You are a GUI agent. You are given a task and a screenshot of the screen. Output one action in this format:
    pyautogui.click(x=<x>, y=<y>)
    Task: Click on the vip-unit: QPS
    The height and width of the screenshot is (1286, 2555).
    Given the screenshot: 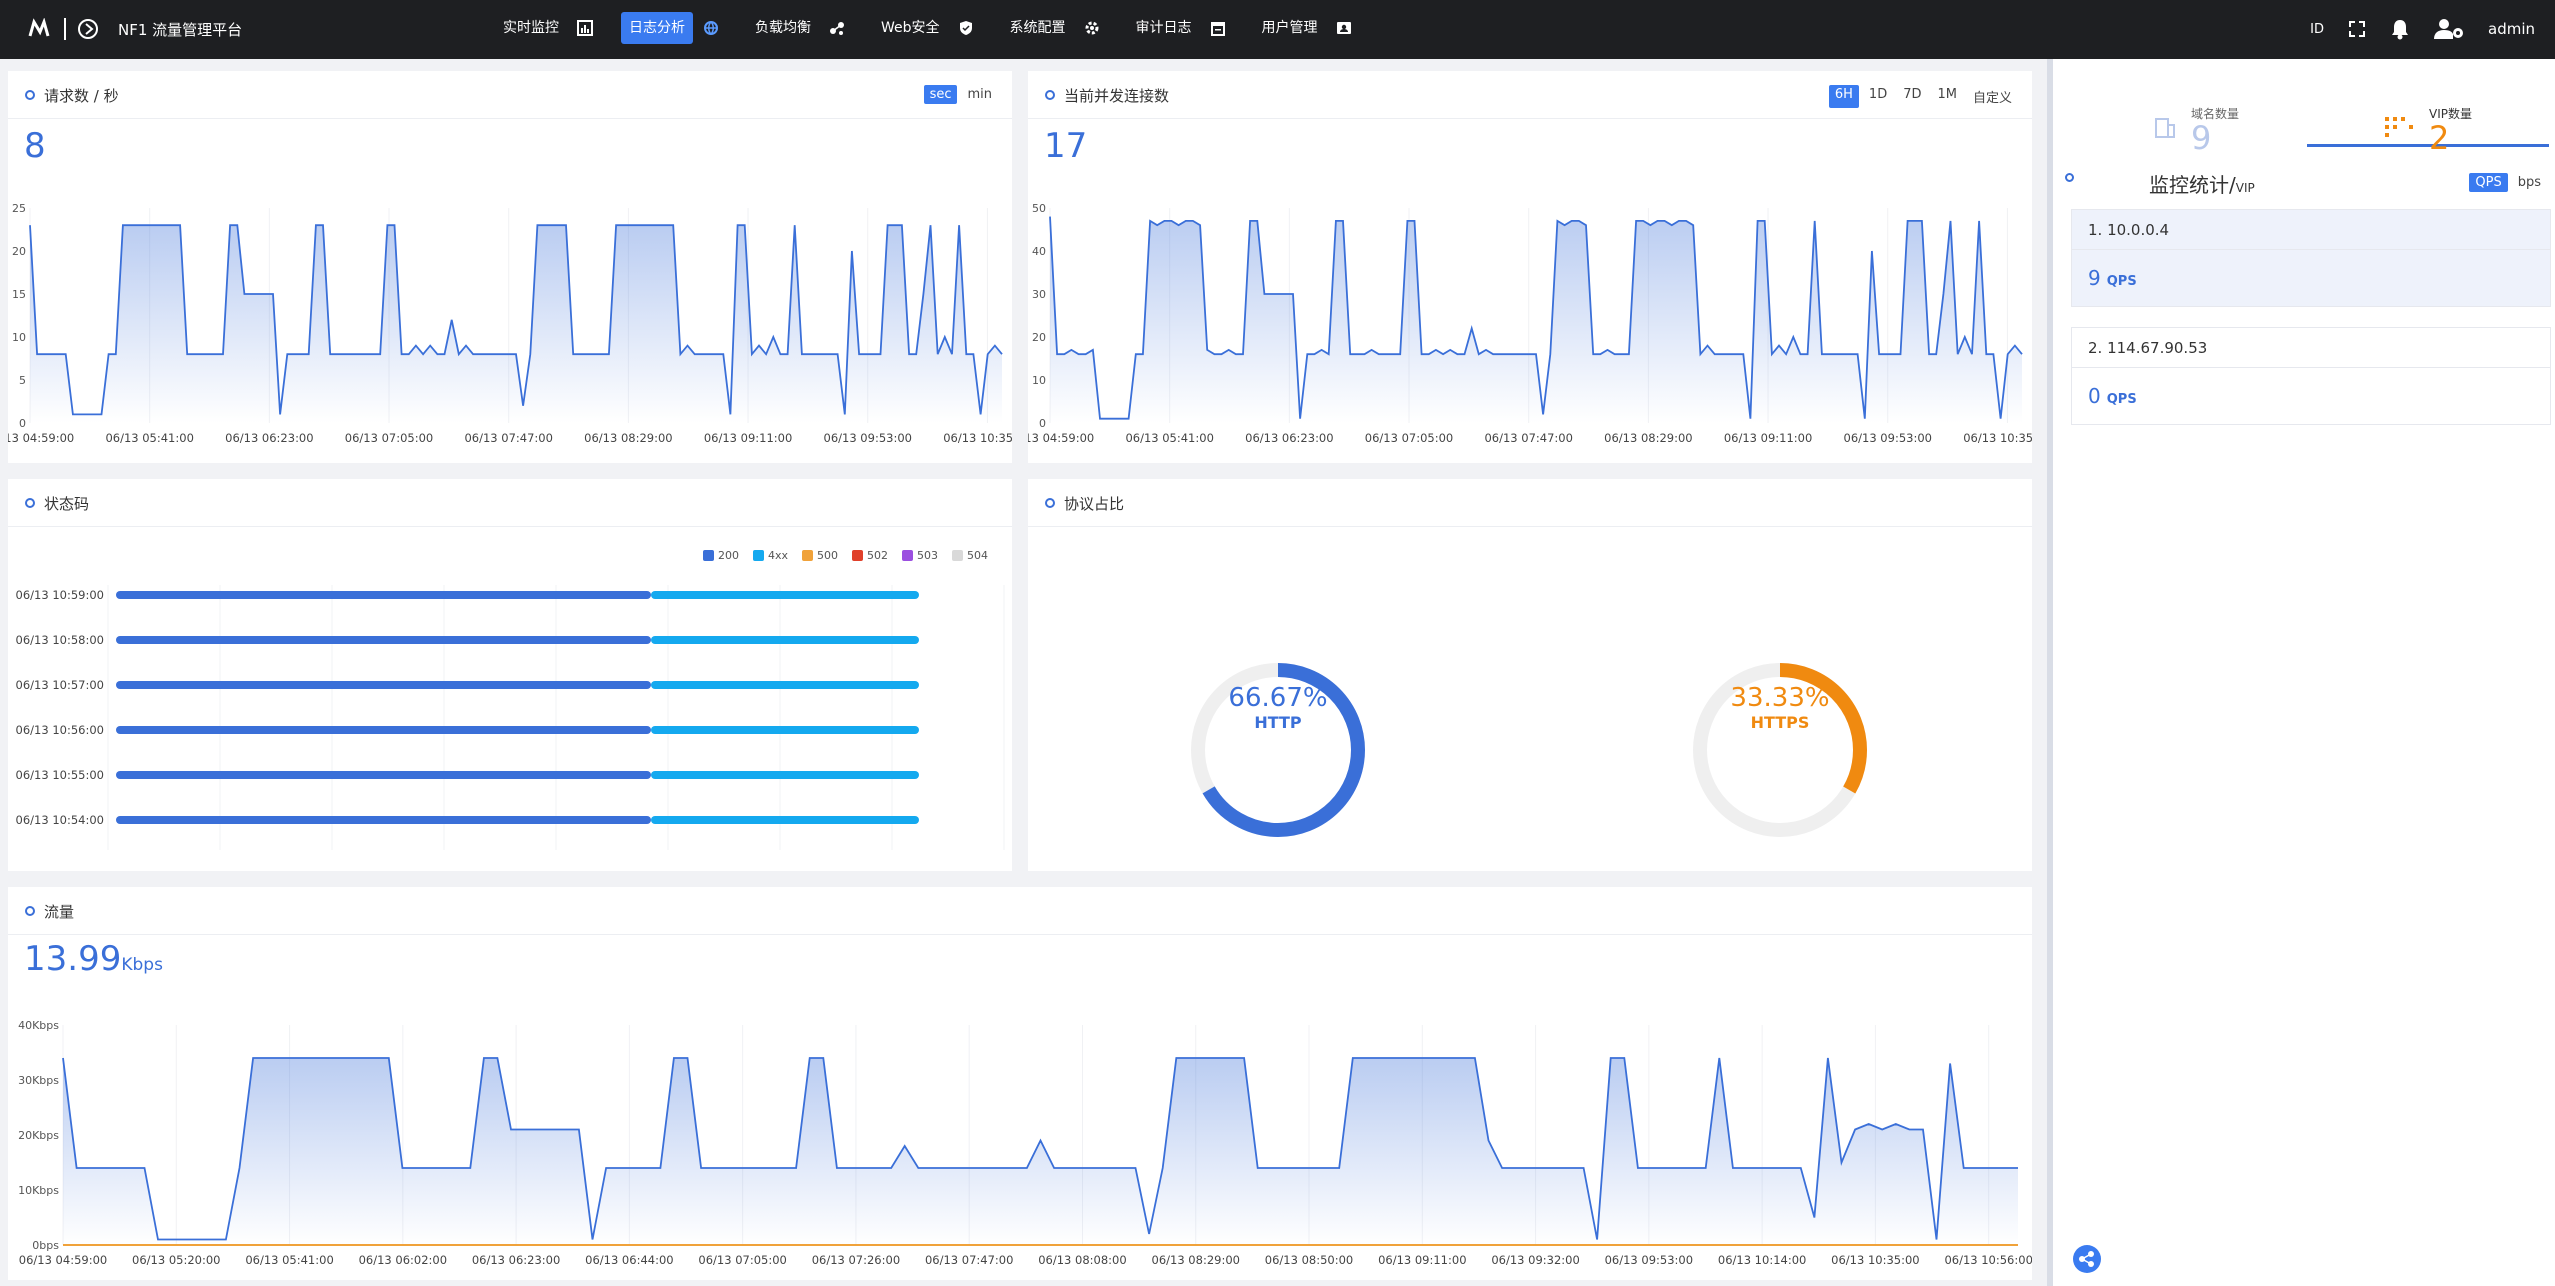 What is the action you would take?
    pyautogui.click(x=2121, y=399)
    